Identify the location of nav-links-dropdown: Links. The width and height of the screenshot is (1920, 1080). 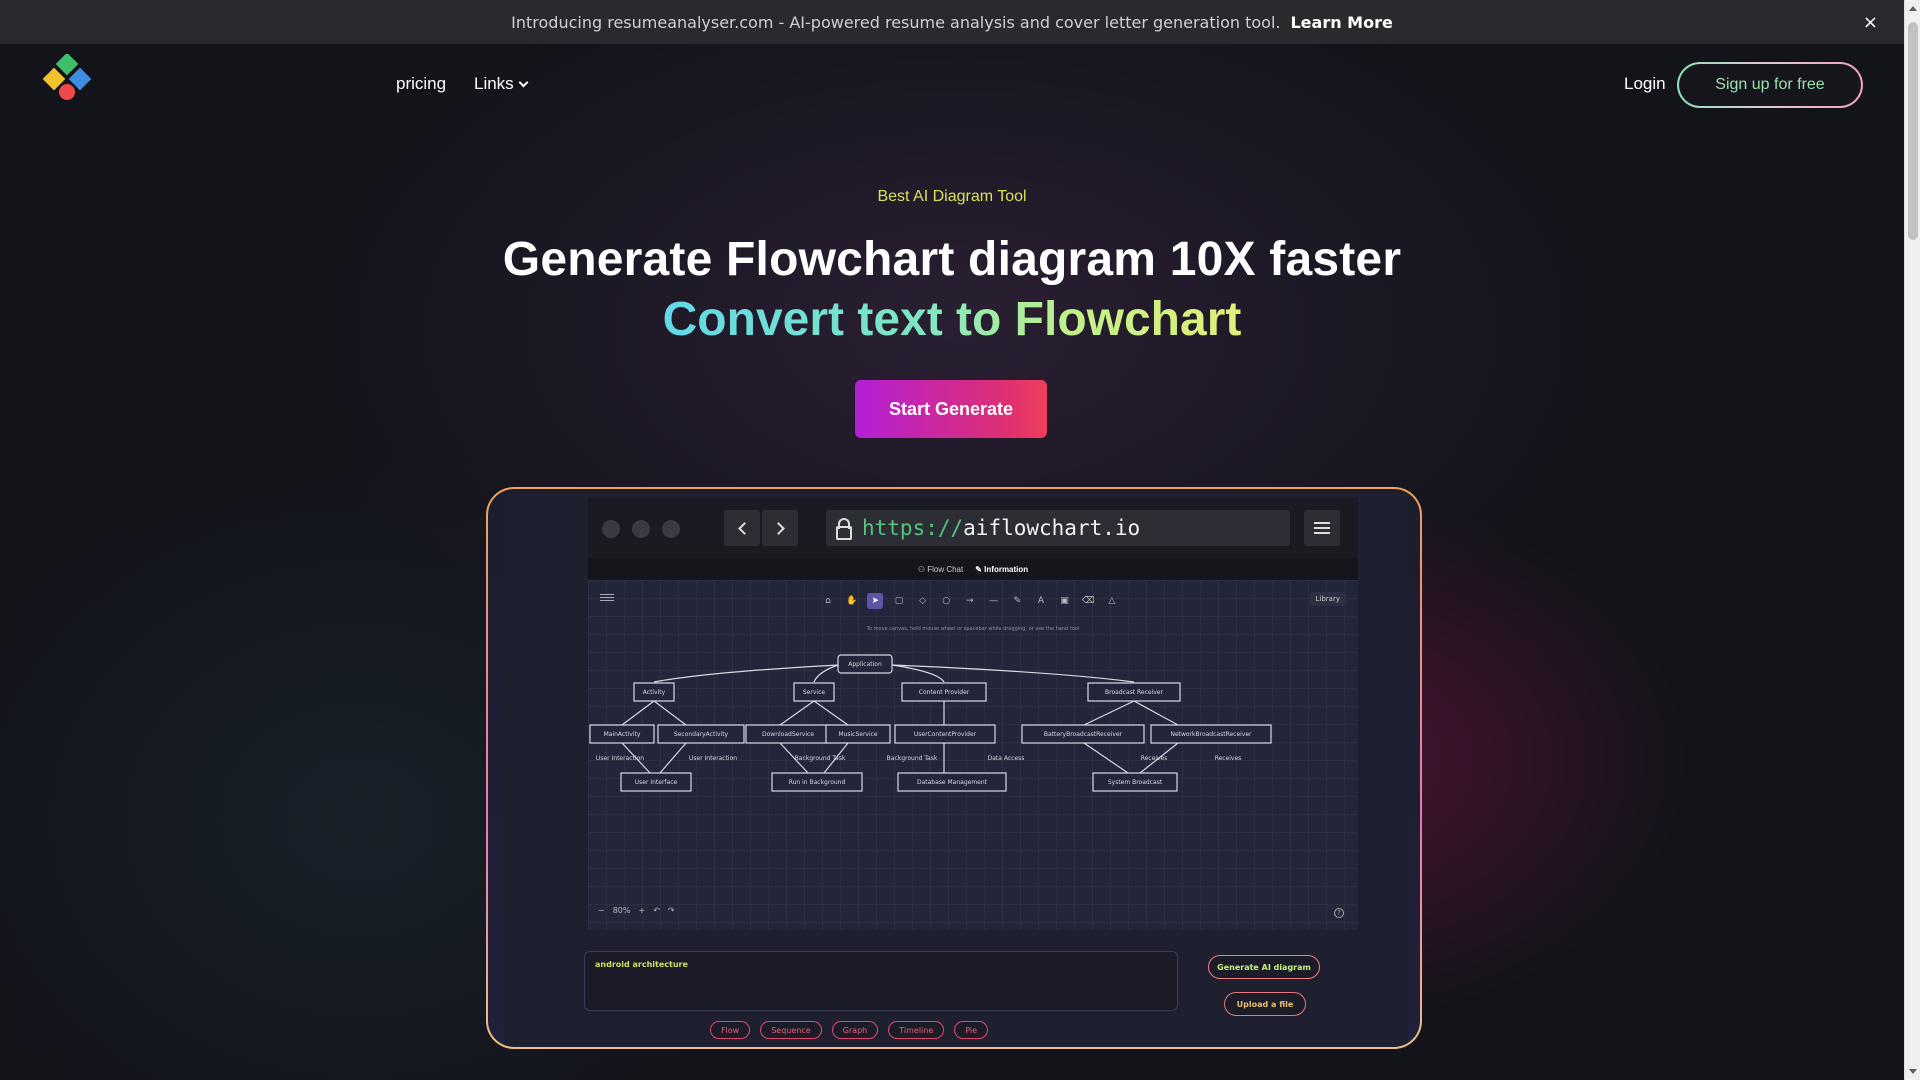
(501, 84).